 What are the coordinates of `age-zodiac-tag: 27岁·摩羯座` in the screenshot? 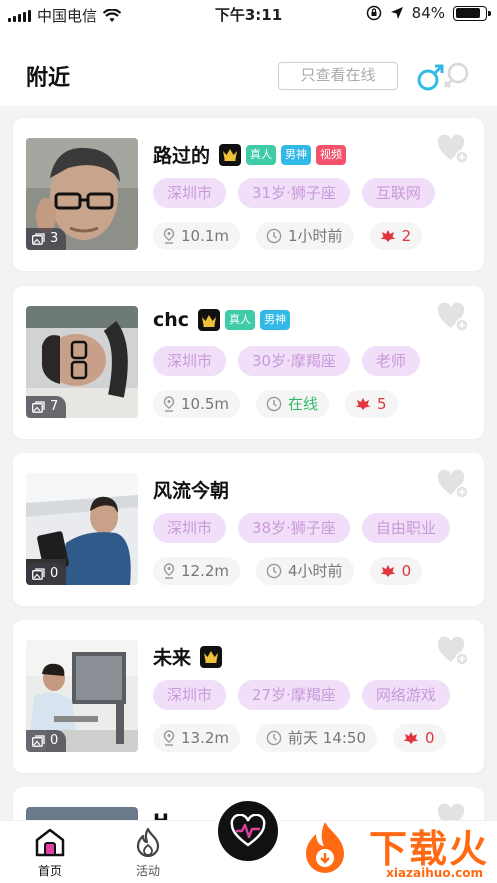 It's located at (294, 695).